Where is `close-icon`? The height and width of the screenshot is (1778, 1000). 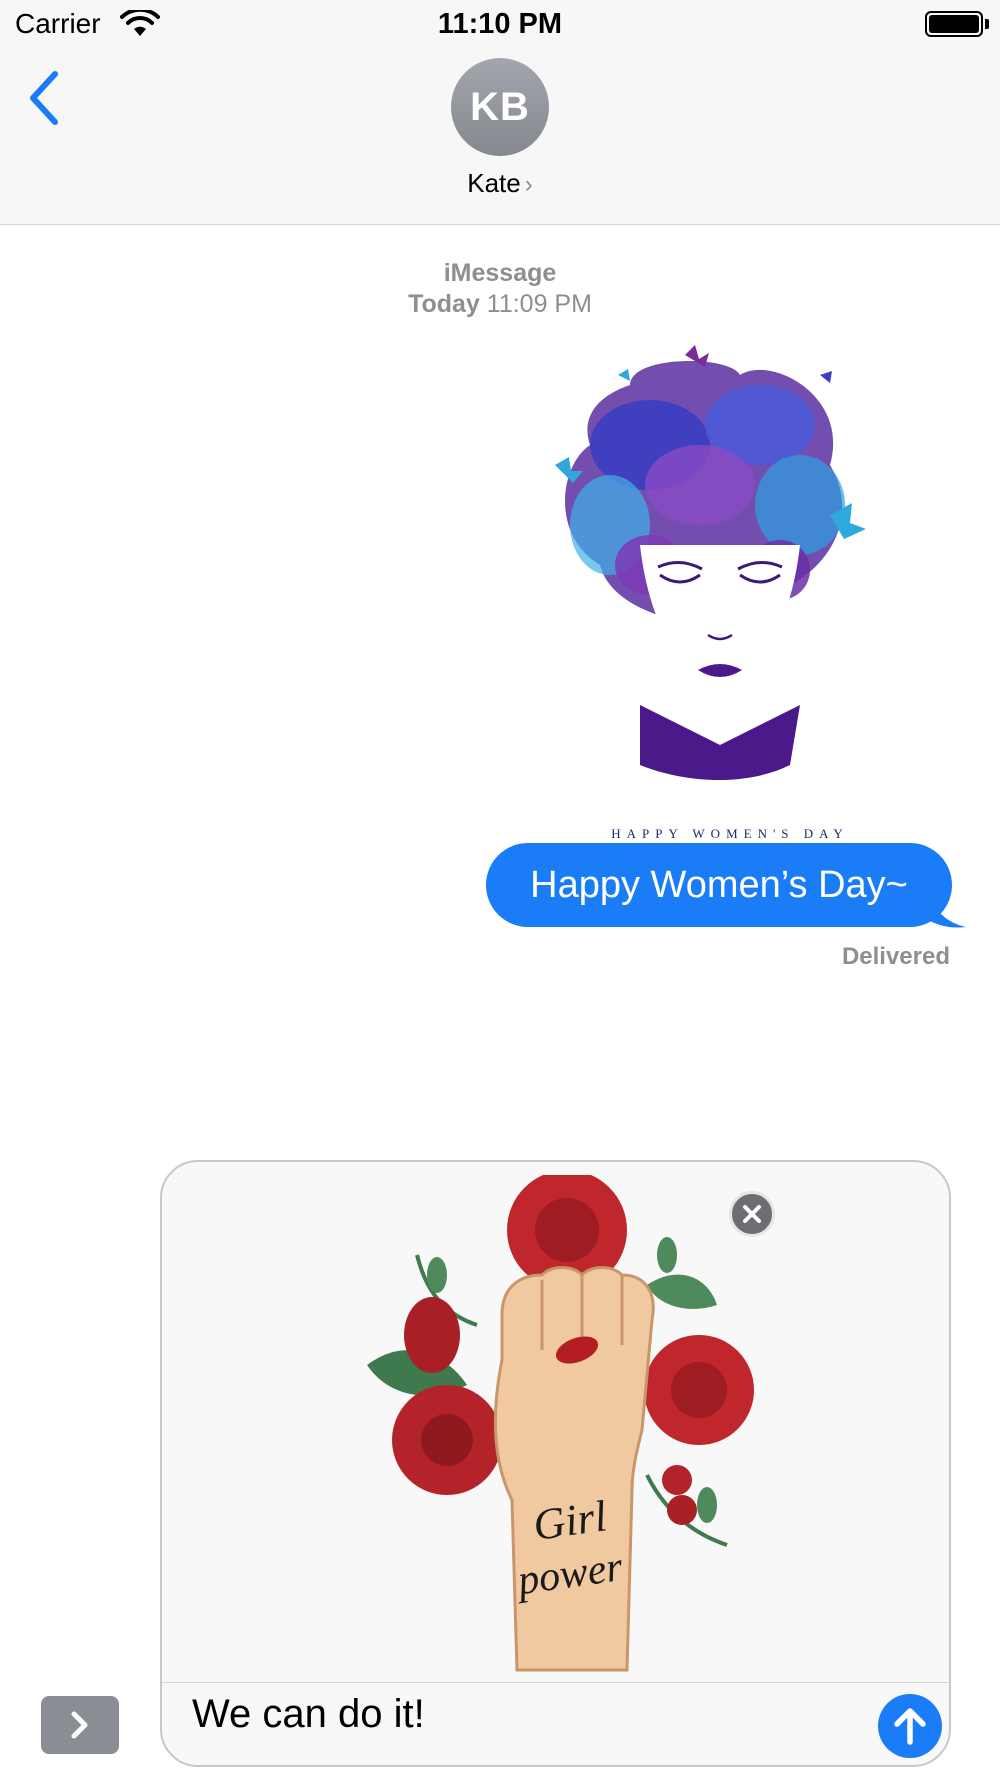 close-icon is located at coordinates (752, 1214).